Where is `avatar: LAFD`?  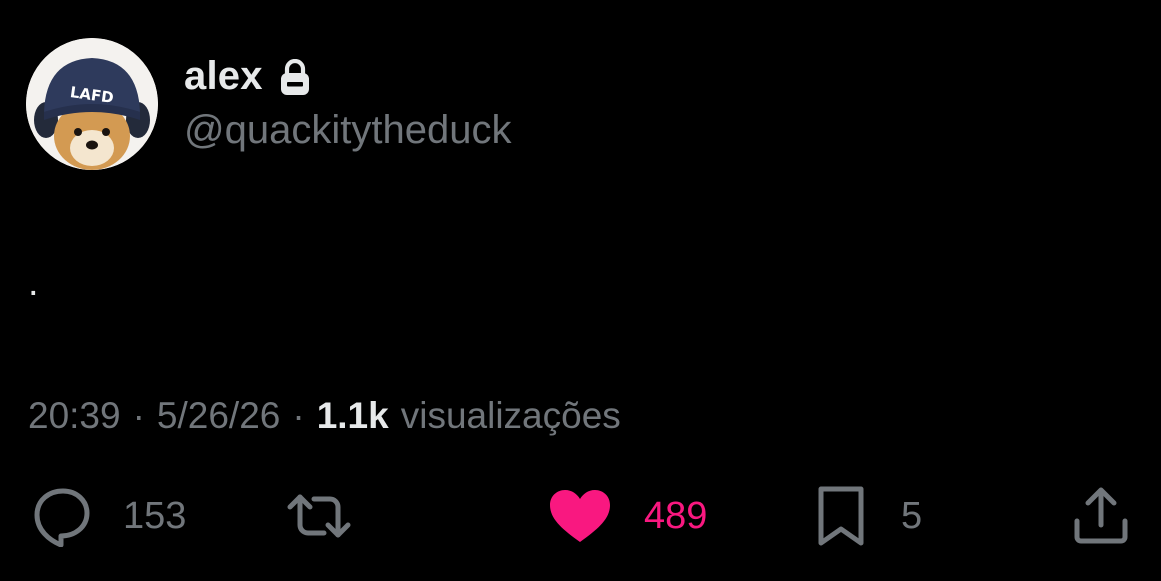
avatar: LAFD is located at coordinates (92, 104).